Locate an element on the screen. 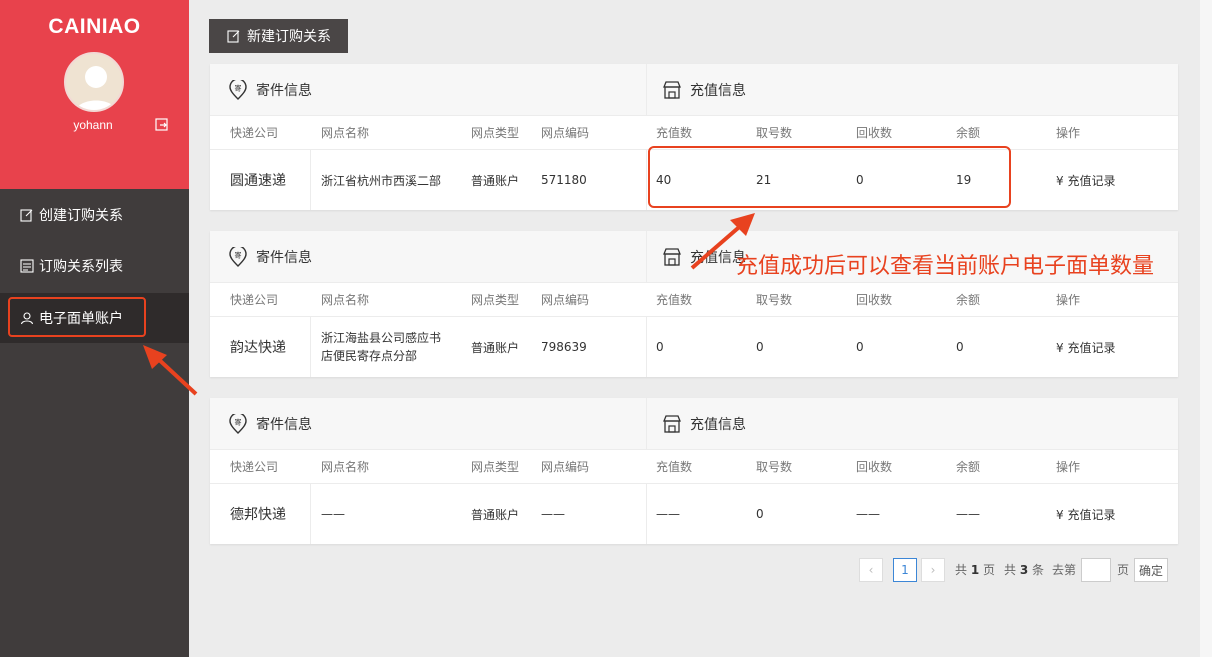 The image size is (1212, 657). recycled-count: —— is located at coordinates (868, 514).